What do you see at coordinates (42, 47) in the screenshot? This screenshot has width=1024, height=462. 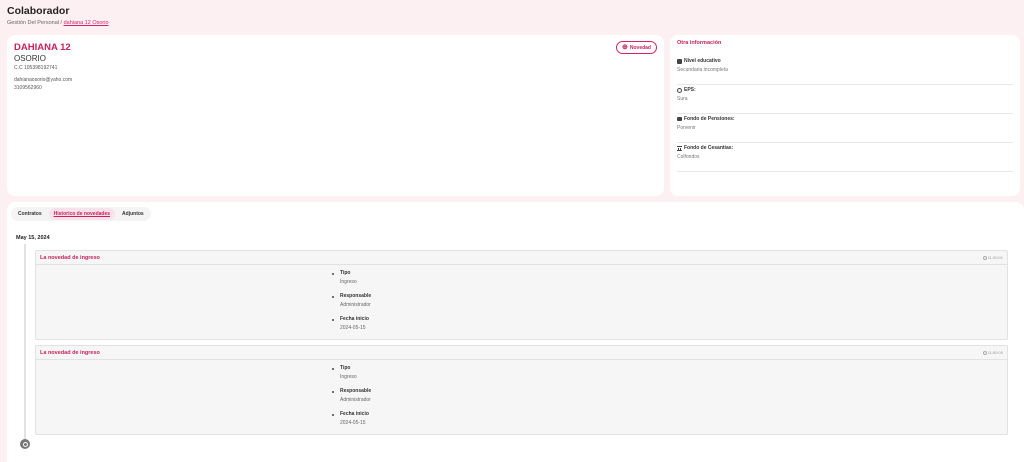 I see `employee-name: DAHIANA 12` at bounding box center [42, 47].